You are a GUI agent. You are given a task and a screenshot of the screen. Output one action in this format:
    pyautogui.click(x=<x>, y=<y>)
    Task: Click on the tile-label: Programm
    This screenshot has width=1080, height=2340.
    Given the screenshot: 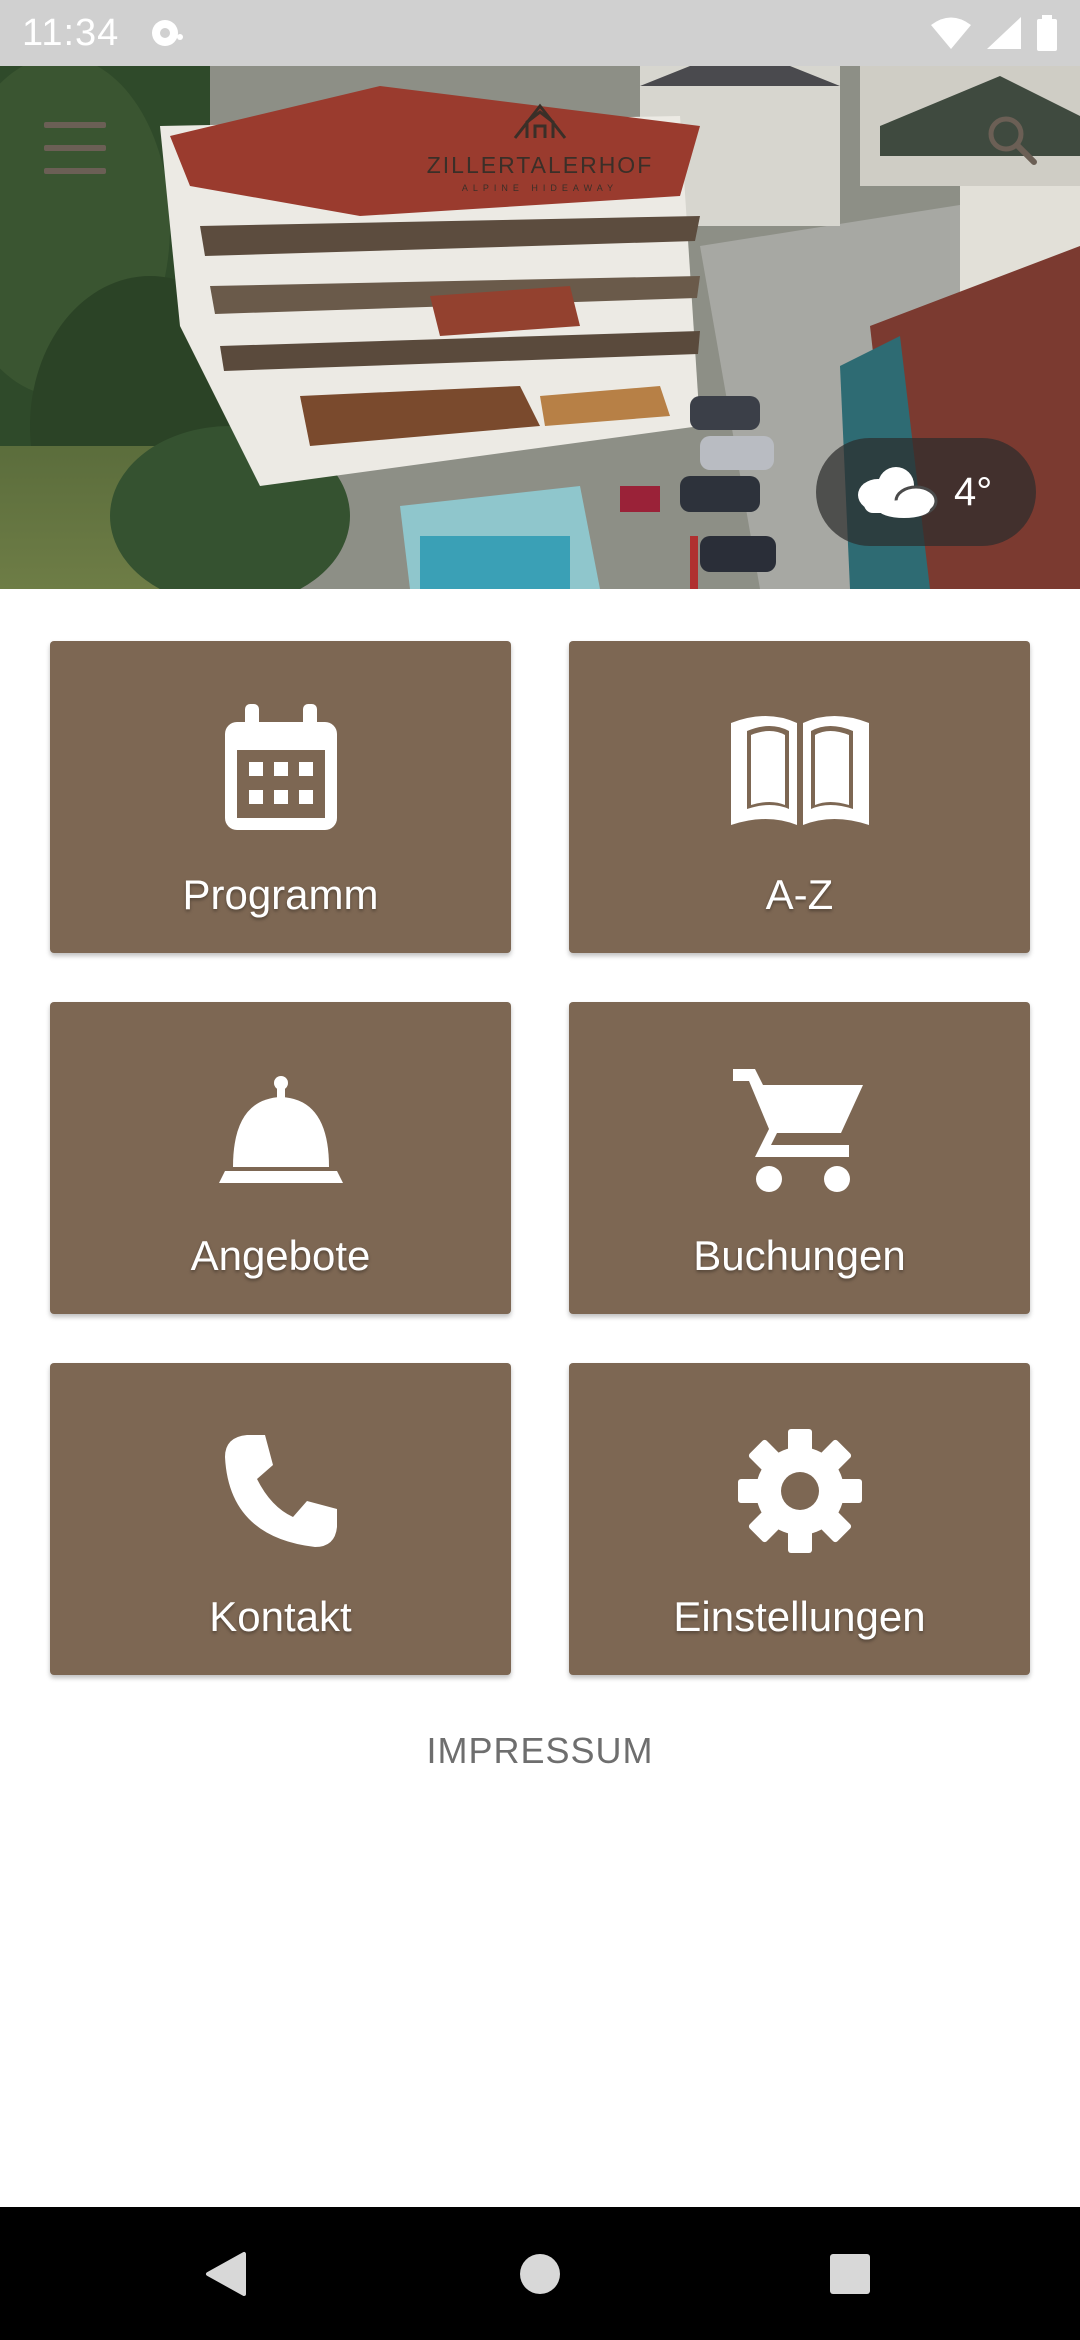 What is the action you would take?
    pyautogui.click(x=280, y=894)
    